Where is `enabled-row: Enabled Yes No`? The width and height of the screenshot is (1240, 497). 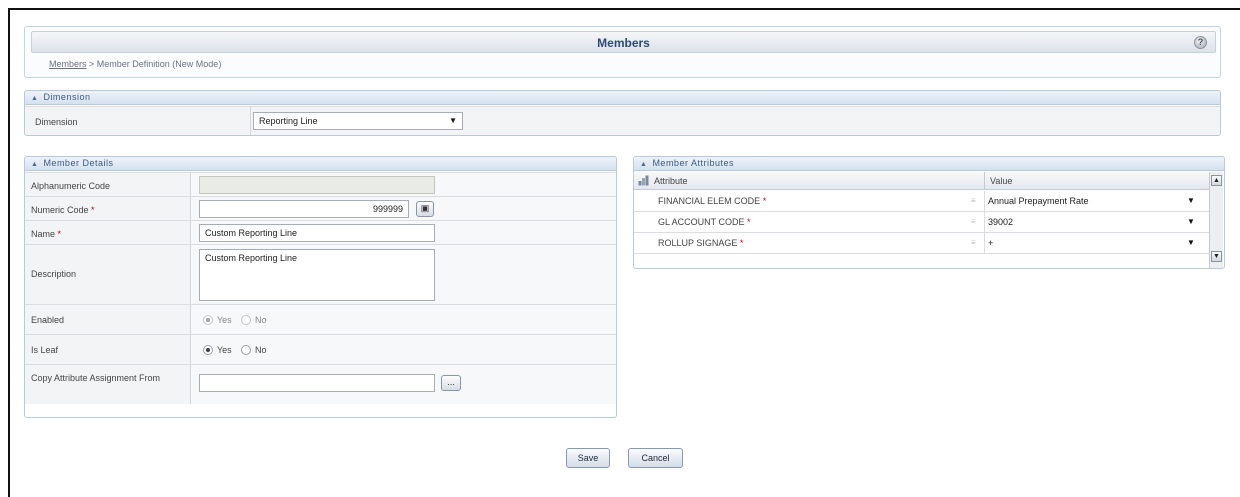
enabled-row: Enabled Yes No is located at coordinates (320, 319).